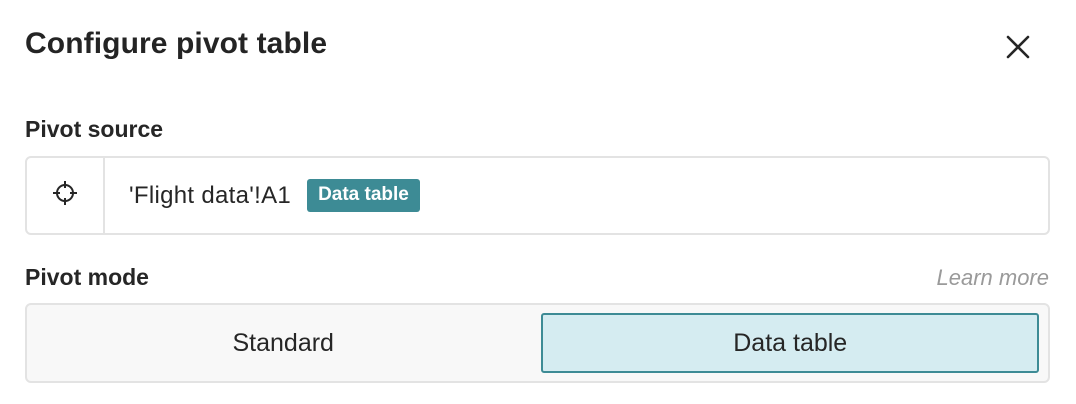 This screenshot has width=1076, height=404. I want to click on learn-more-link: Learn more, so click(992, 278).